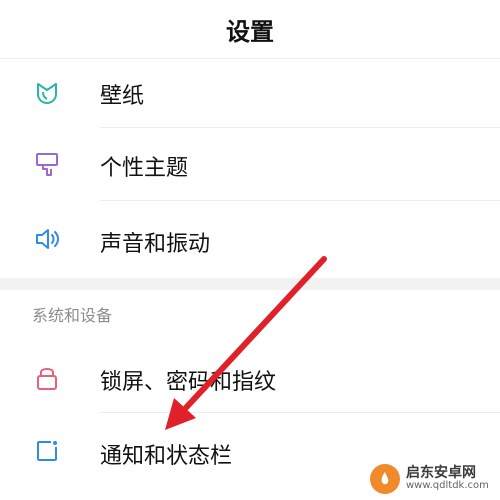 The image size is (500, 500). What do you see at coordinates (155, 244) in the screenshot?
I see `settings-item-label: 声音和振动` at bounding box center [155, 244].